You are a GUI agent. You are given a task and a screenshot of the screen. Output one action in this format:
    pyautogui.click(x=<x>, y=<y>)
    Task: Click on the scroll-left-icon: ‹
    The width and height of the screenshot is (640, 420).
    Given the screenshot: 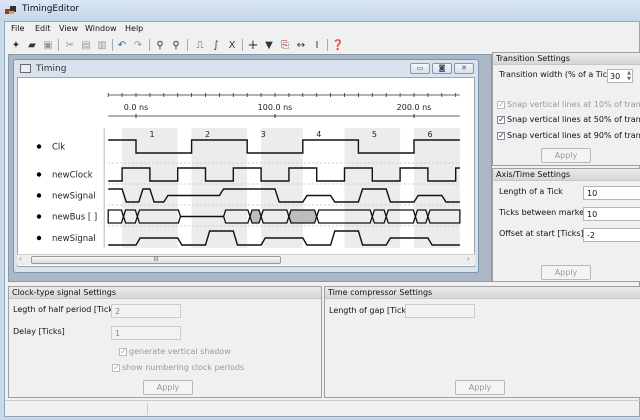 What is the action you would take?
    pyautogui.click(x=20, y=259)
    